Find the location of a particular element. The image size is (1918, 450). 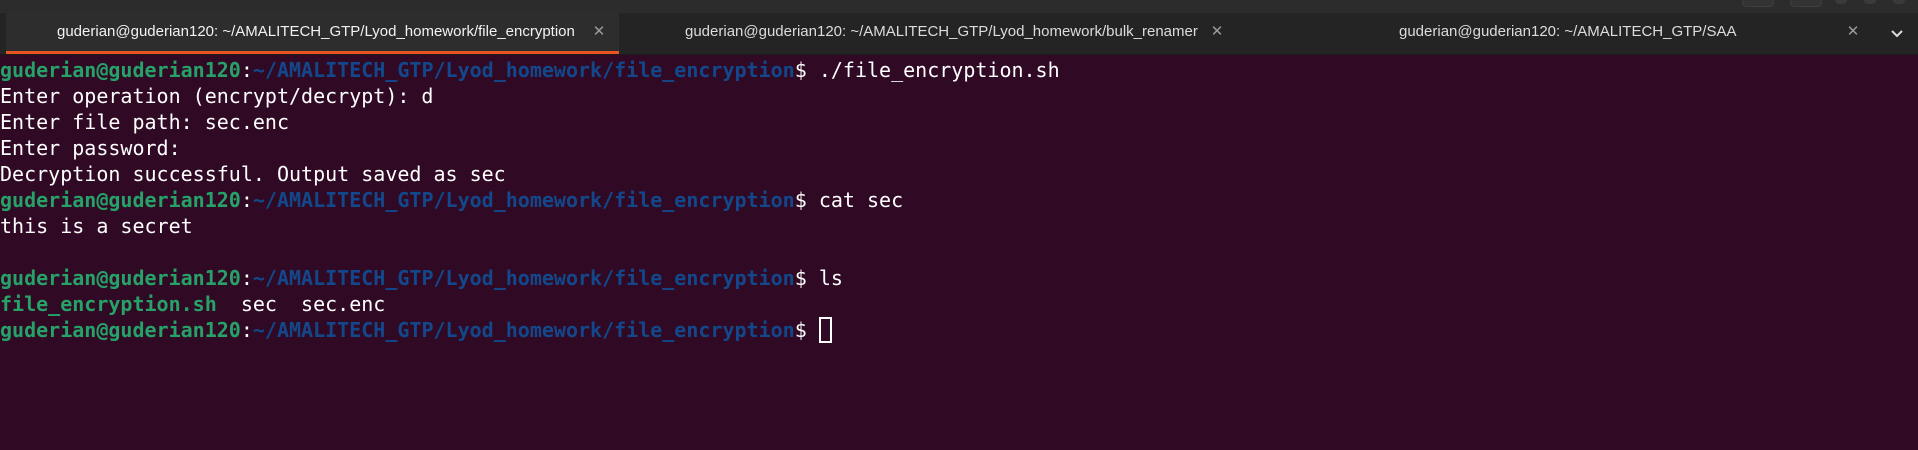

output-line: file_encryption.sh sec sec.enc is located at coordinates (959, 304).